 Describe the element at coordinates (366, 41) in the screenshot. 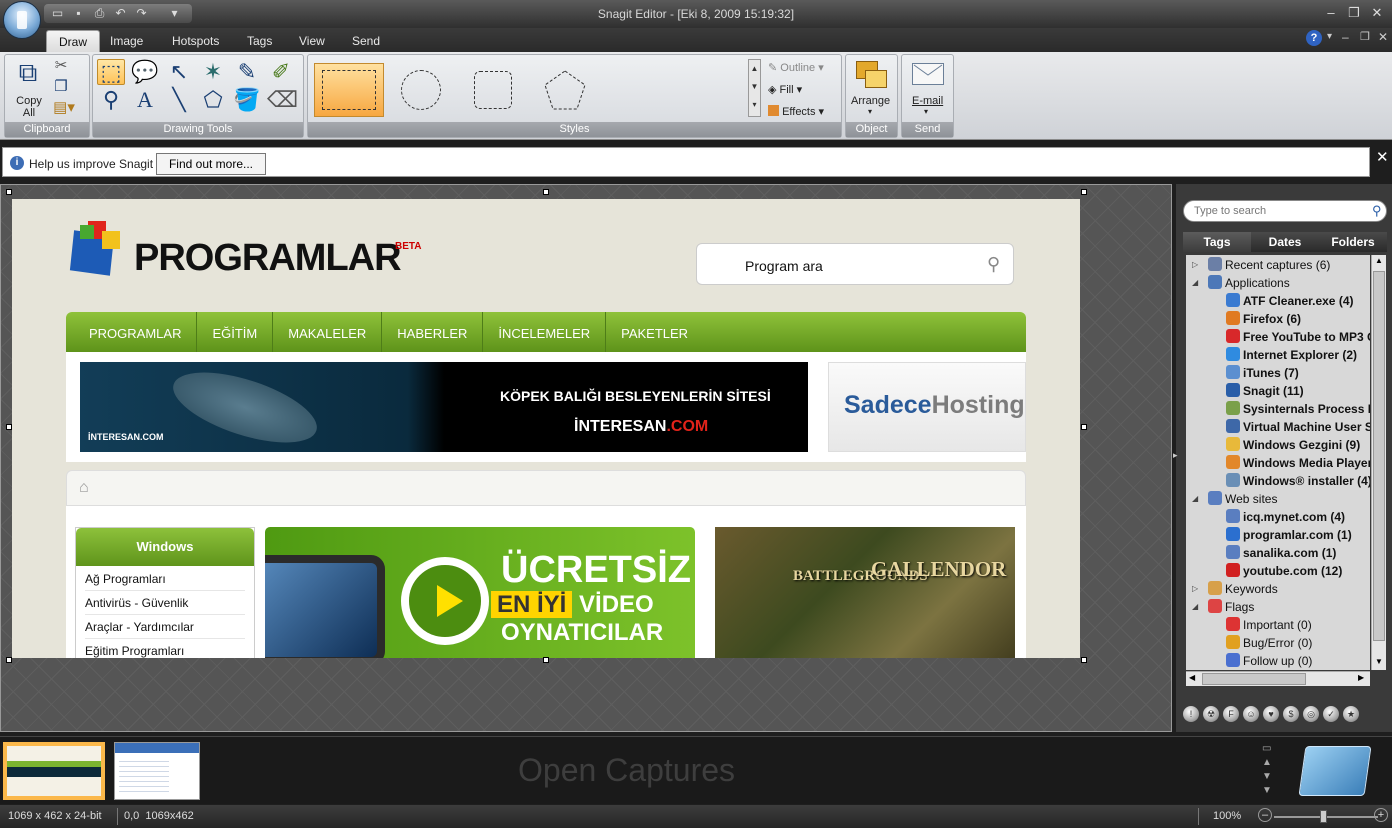

I see `tab-send: Send` at that location.